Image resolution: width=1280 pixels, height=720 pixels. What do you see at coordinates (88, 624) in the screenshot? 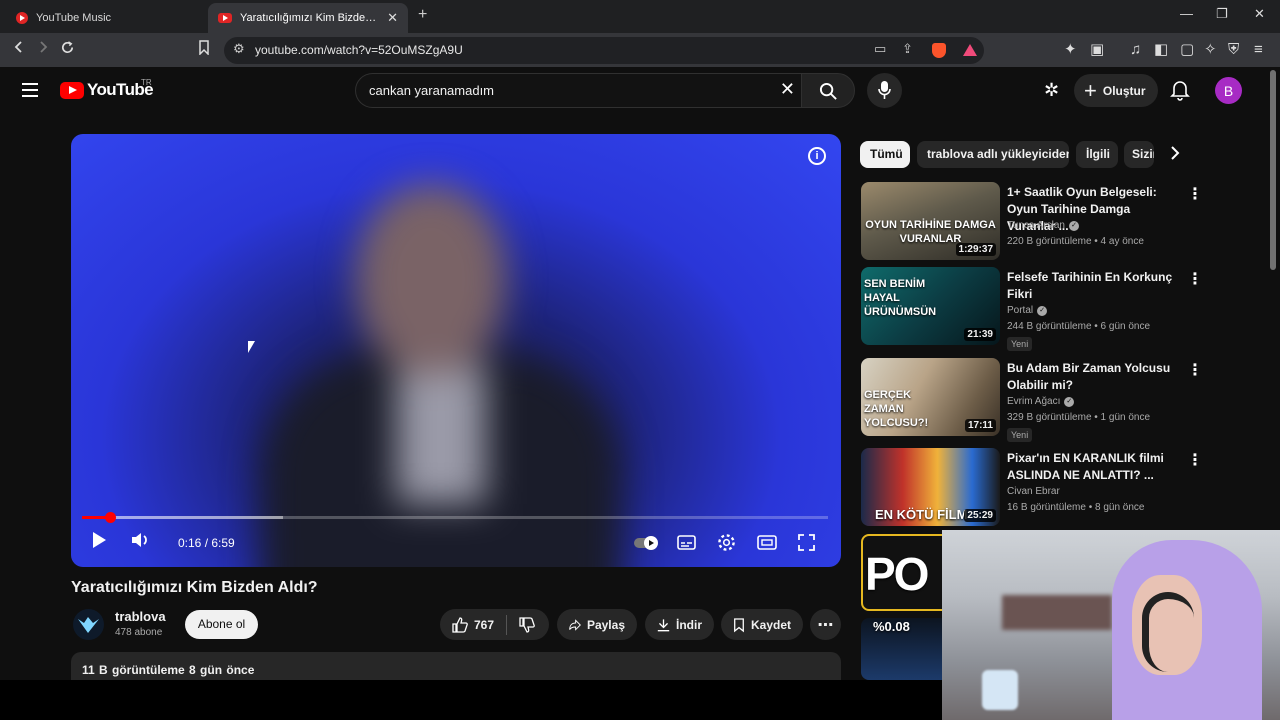
I see `channel-avatar` at bounding box center [88, 624].